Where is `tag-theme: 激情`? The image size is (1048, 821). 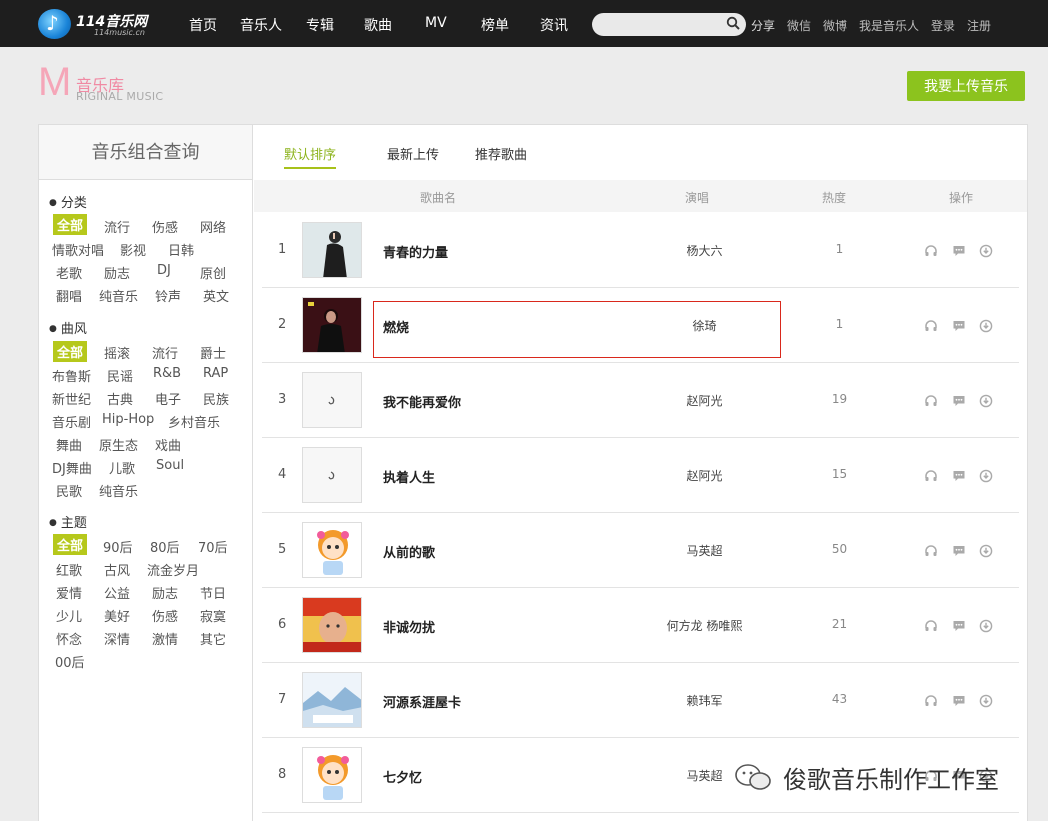 tag-theme: 激情 is located at coordinates (165, 638).